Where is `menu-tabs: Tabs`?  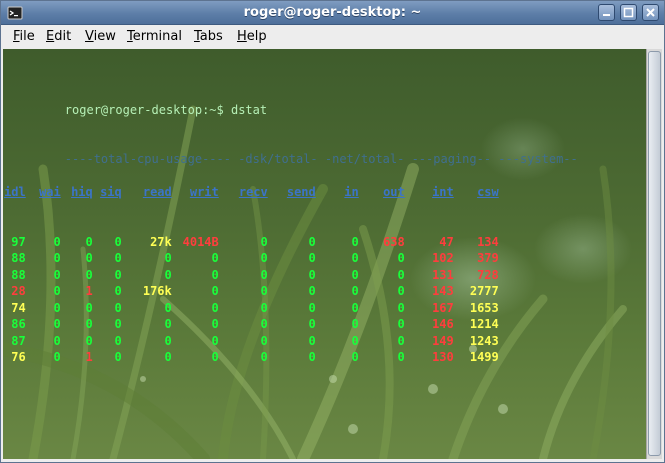
menu-tabs: Tabs is located at coordinates (208, 36).